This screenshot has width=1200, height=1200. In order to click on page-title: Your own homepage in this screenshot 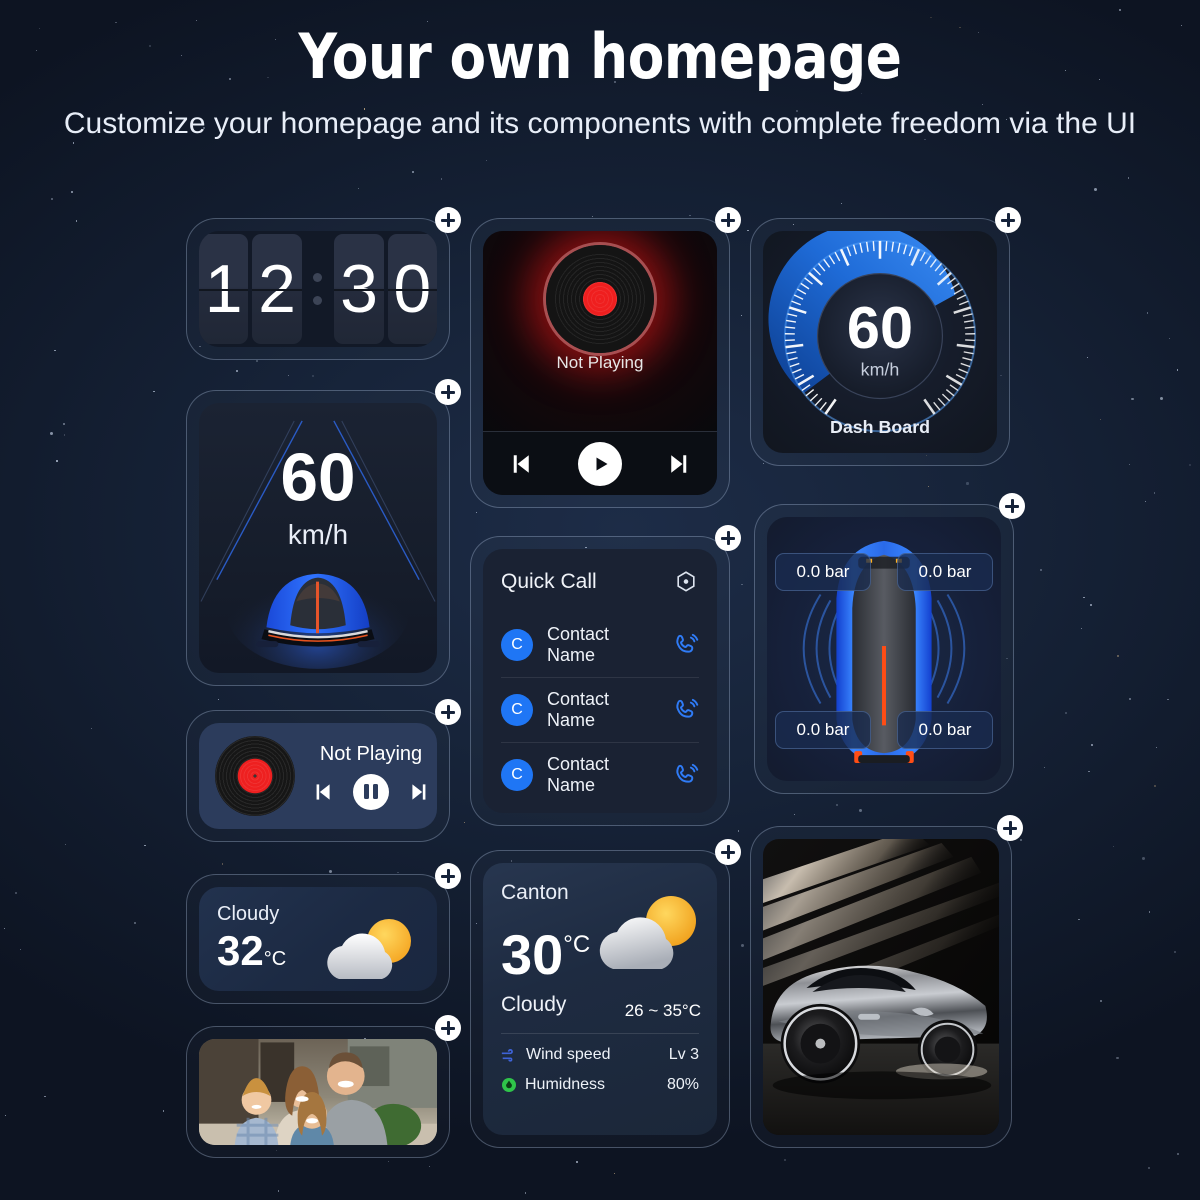, I will do `click(600, 56)`.